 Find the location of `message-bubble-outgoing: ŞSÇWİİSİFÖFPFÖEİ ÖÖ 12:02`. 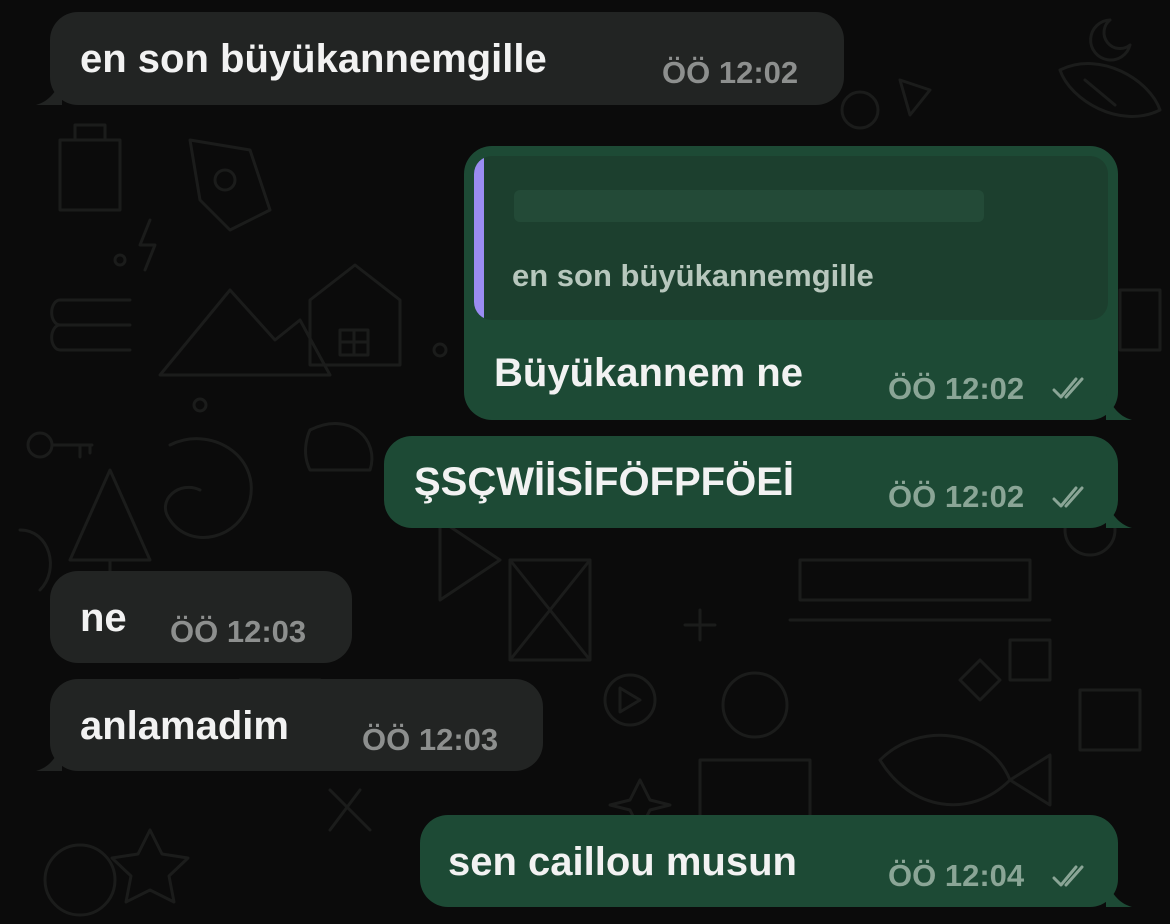

message-bubble-outgoing: ŞSÇWİİSİFÖFPFÖEİ ÖÖ 12:02 is located at coordinates (758, 482).